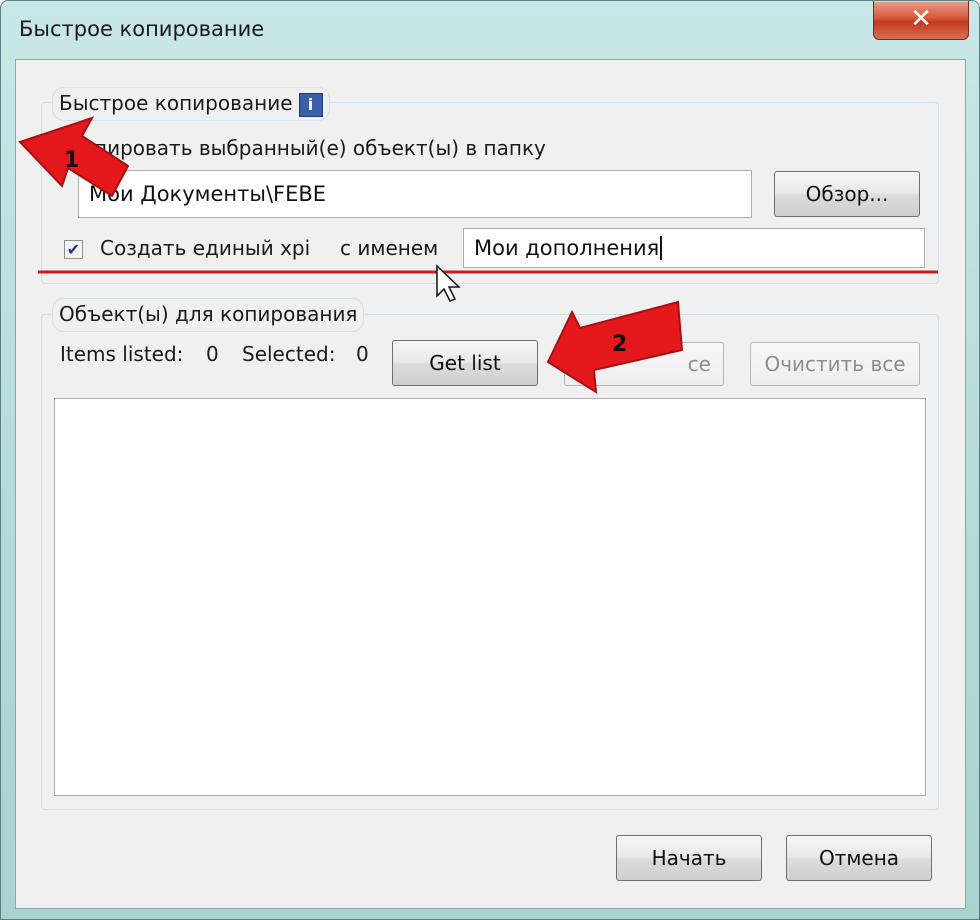 This screenshot has width=980, height=920. What do you see at coordinates (212, 354) in the screenshot?
I see `items-listed-count: 0` at bounding box center [212, 354].